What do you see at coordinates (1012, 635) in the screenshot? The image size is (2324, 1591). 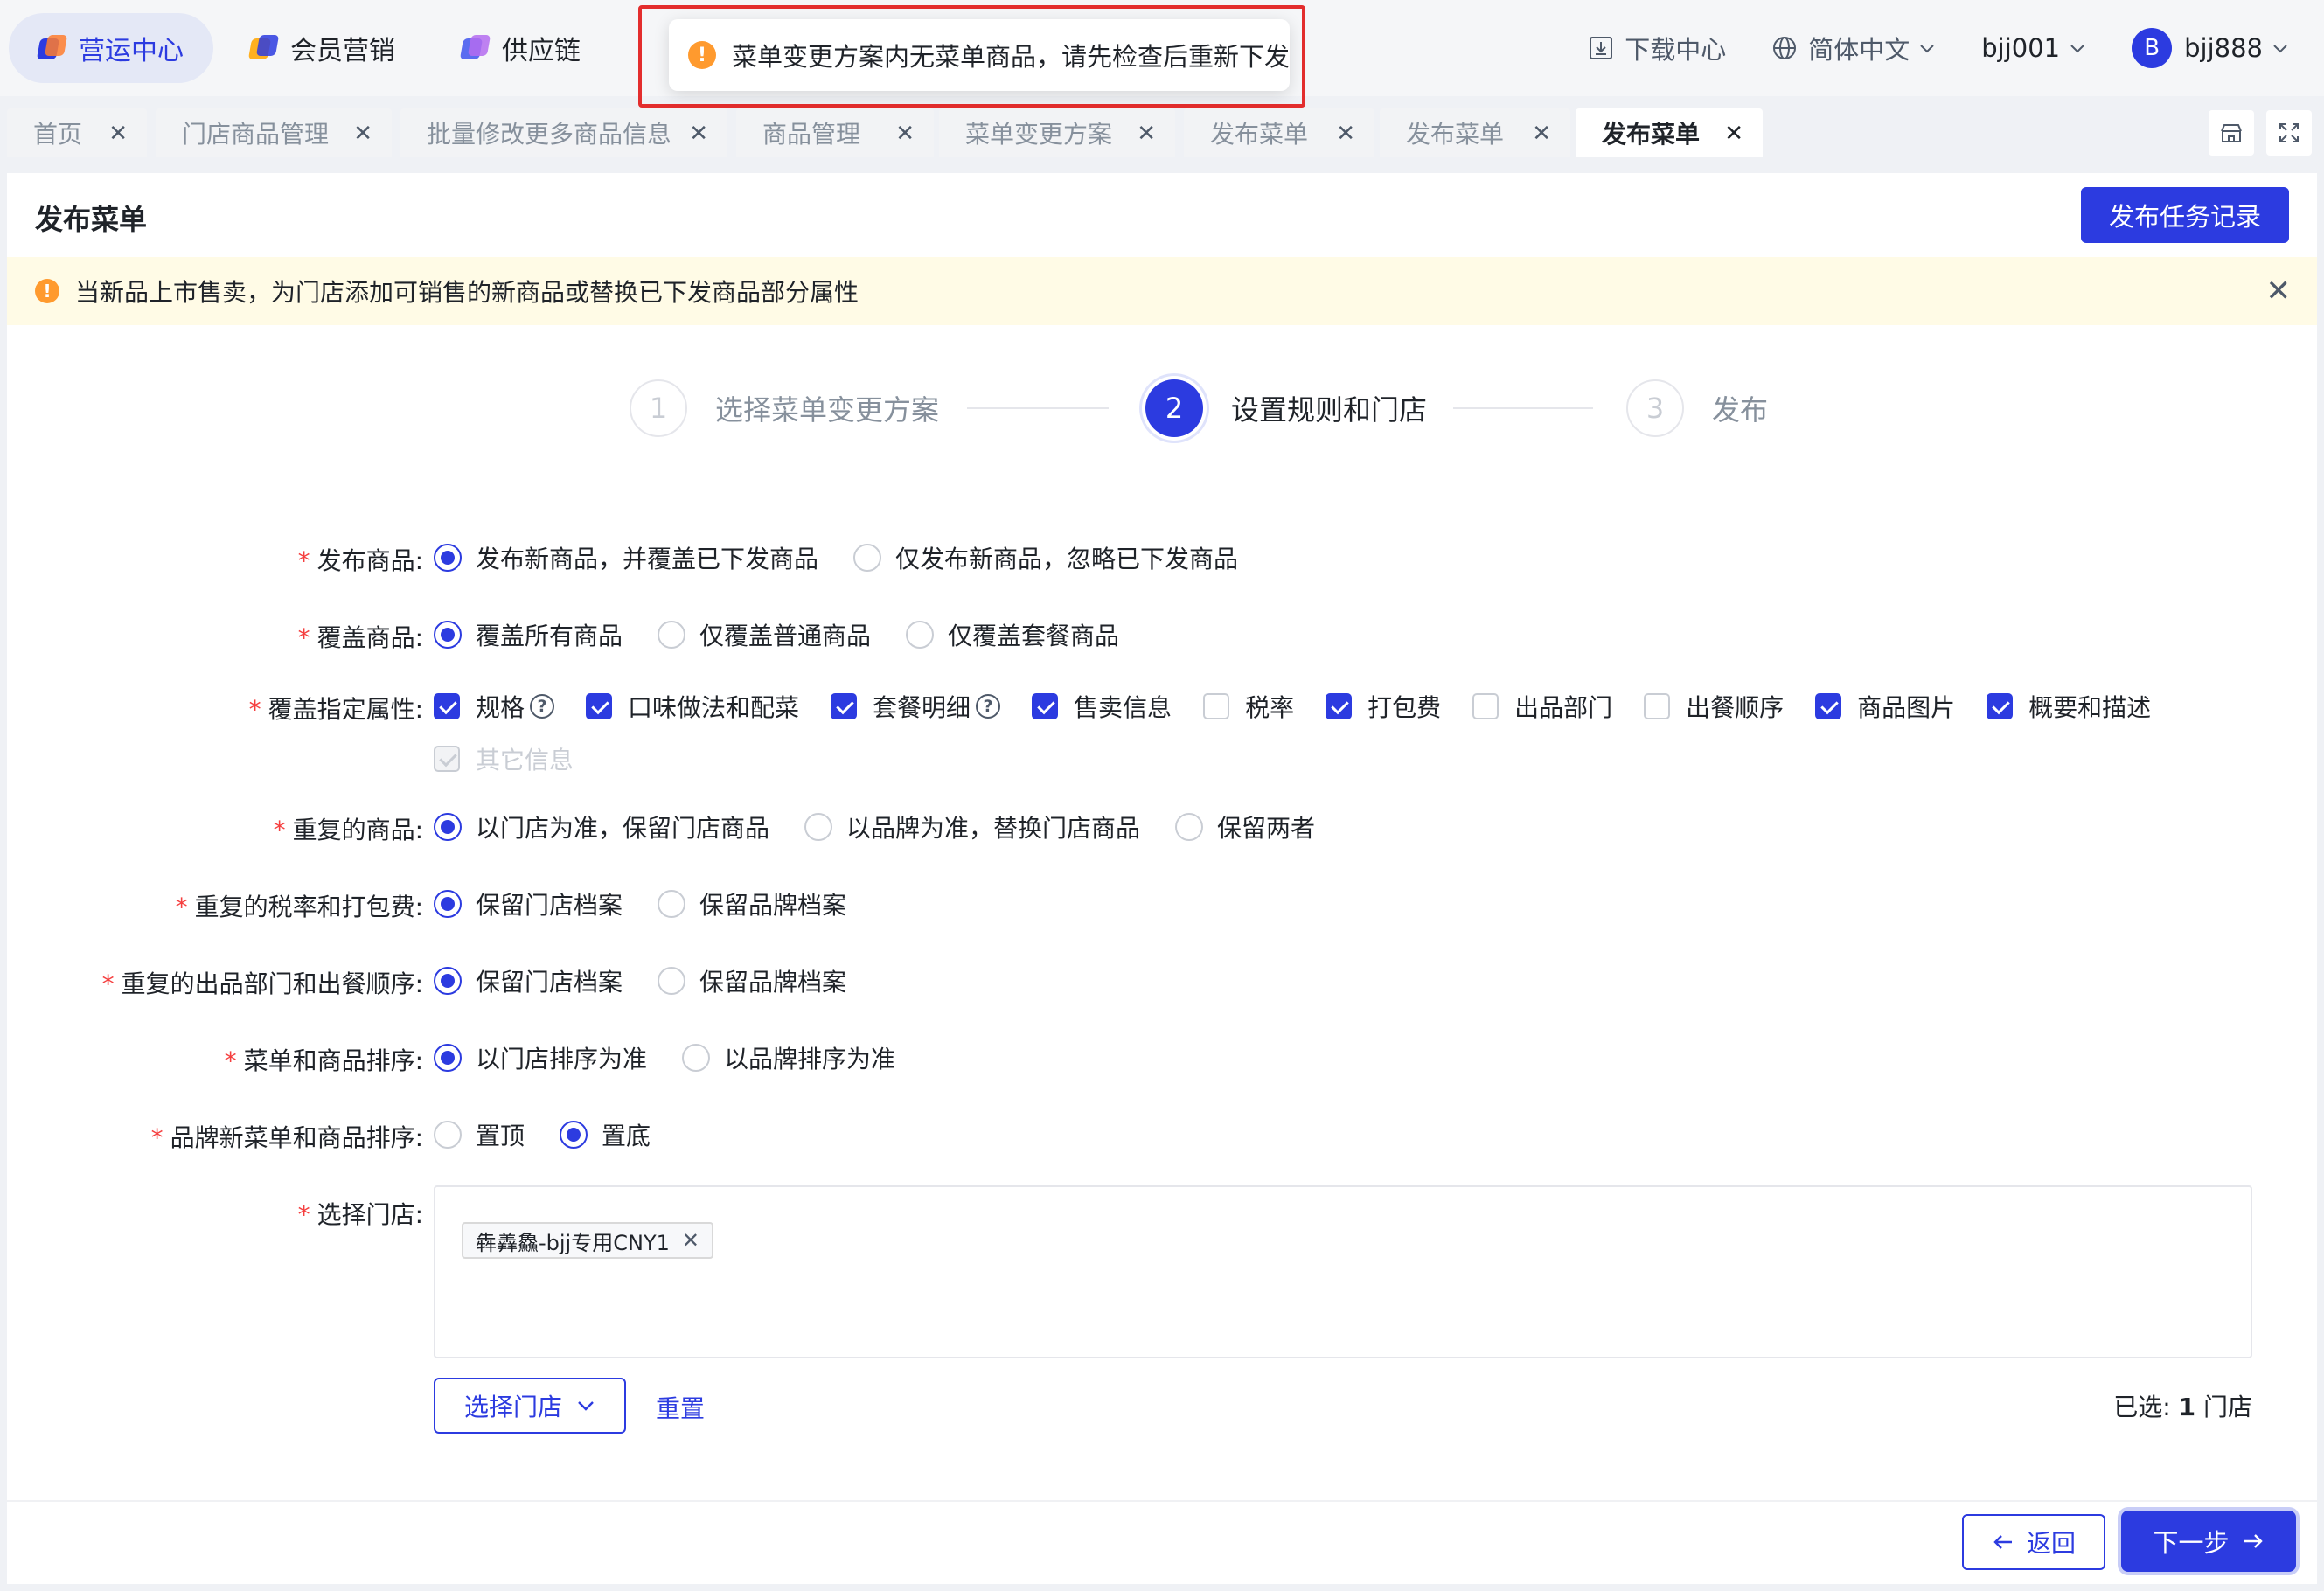 I see `cover-goods-option-combo: 仅覆盖套餐商品` at bounding box center [1012, 635].